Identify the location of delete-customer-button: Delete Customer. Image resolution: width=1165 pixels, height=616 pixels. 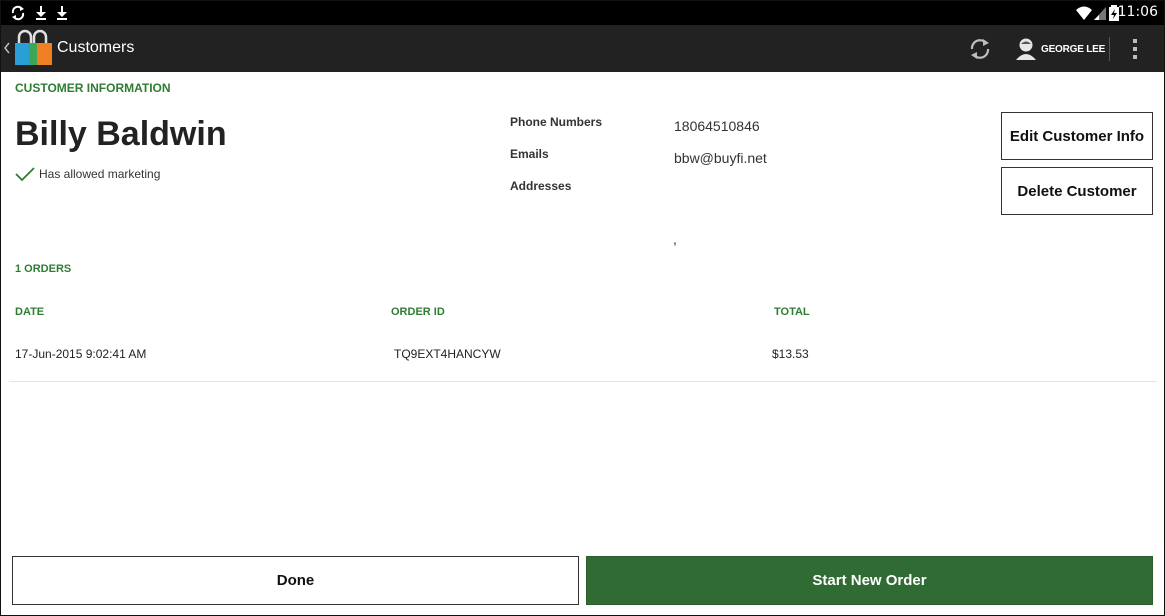
(1077, 191).